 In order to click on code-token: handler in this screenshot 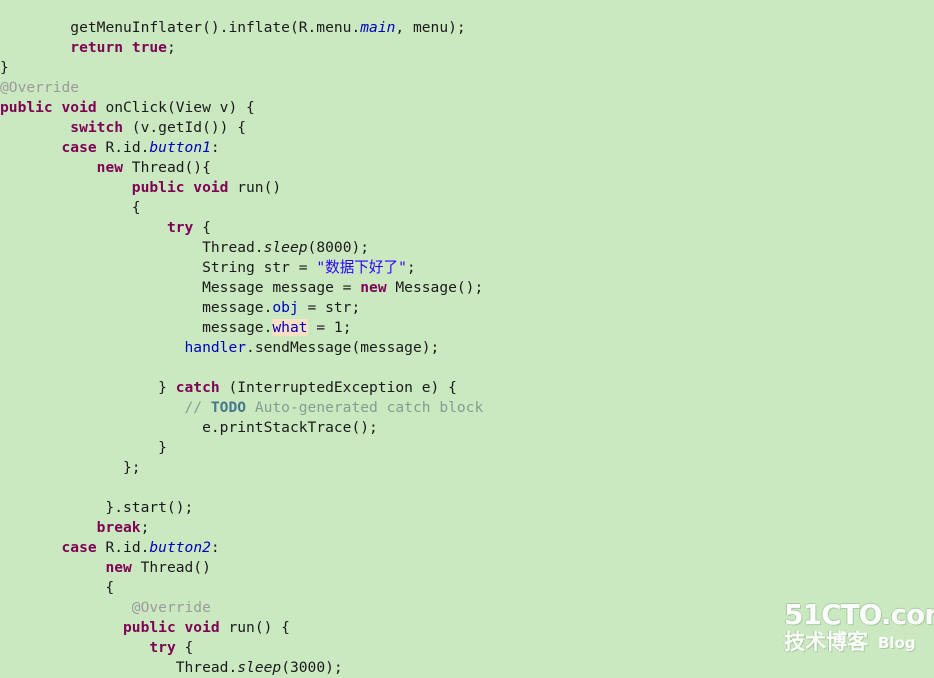, I will do `click(215, 347)`.